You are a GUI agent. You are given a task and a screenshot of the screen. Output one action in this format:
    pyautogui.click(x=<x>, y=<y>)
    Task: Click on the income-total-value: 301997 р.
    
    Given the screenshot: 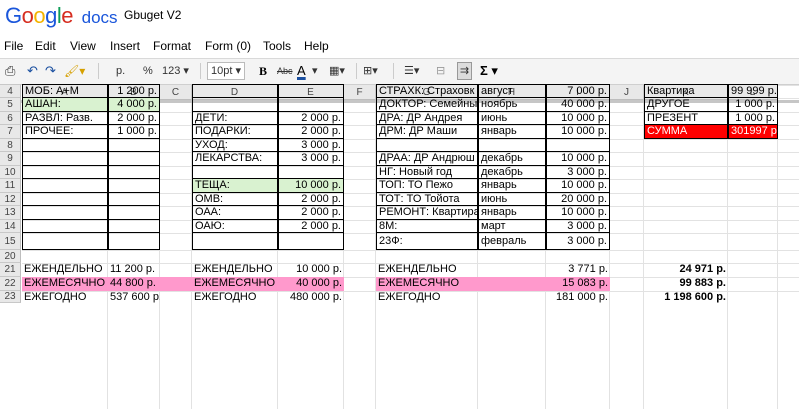 What is the action you would take?
    pyautogui.click(x=753, y=132)
    